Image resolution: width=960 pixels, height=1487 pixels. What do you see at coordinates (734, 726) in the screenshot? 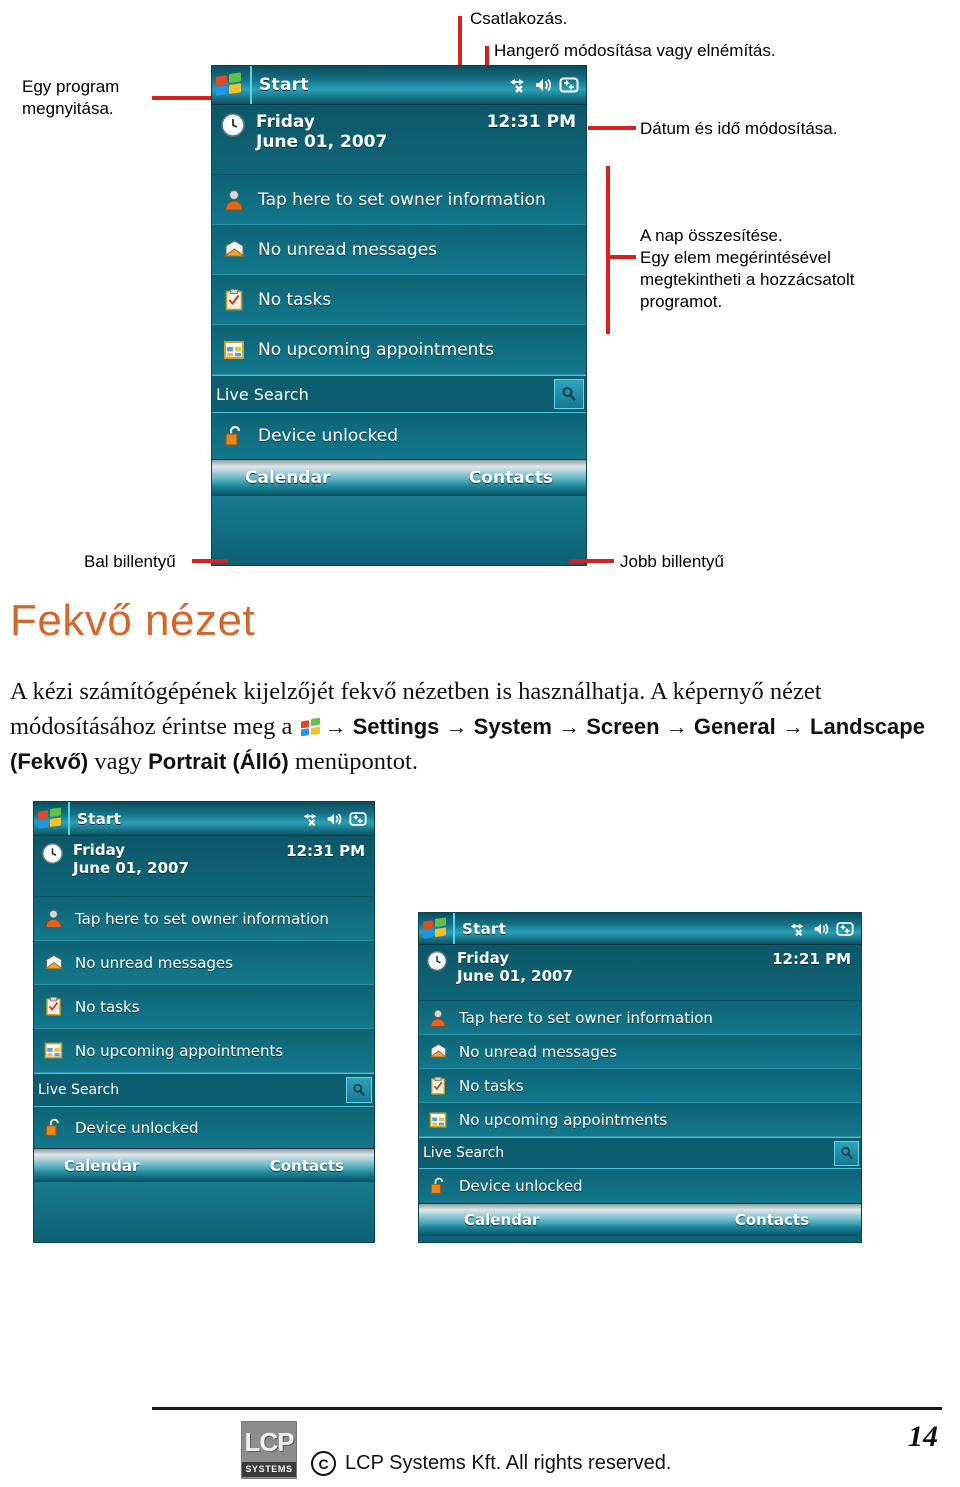
I see `menu-general: General` at bounding box center [734, 726].